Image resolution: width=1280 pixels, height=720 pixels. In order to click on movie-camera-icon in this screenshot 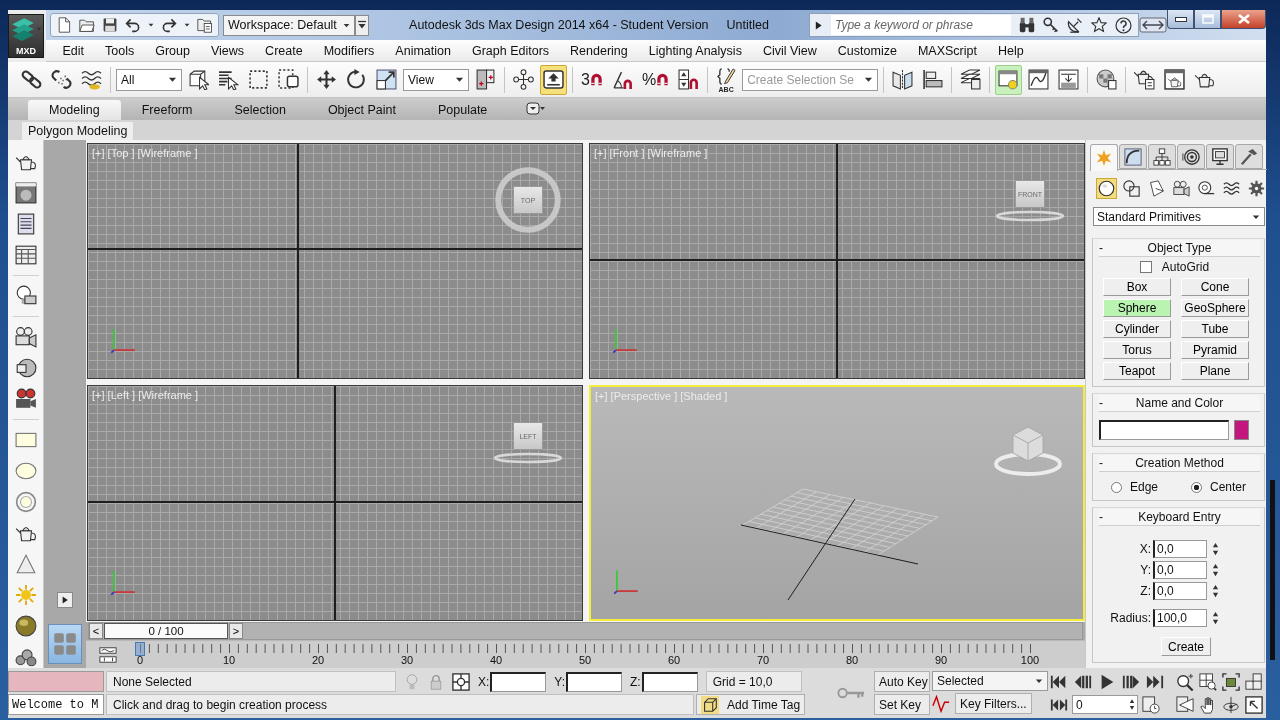, I will do `click(25, 337)`.